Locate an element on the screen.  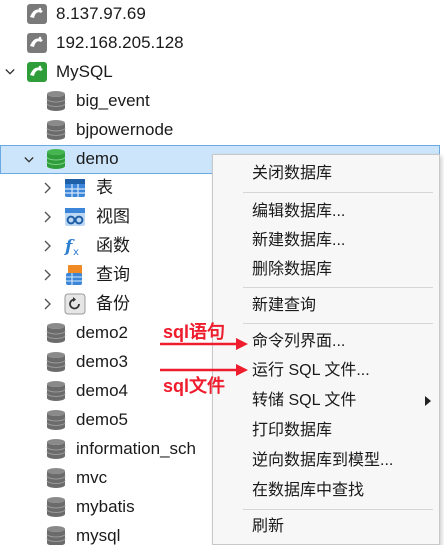
connection-item-2: 192.168.205.128 is located at coordinates (220, 43).